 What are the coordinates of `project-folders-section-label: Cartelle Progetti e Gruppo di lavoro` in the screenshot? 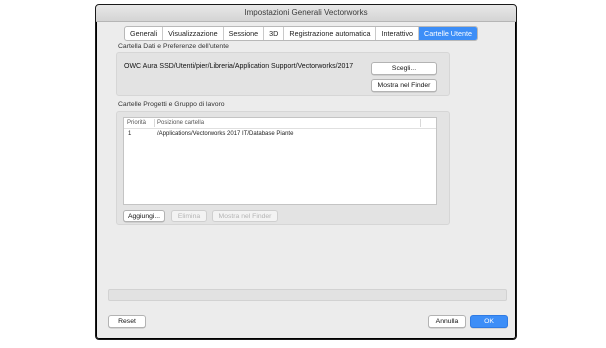 It's located at (171, 104).